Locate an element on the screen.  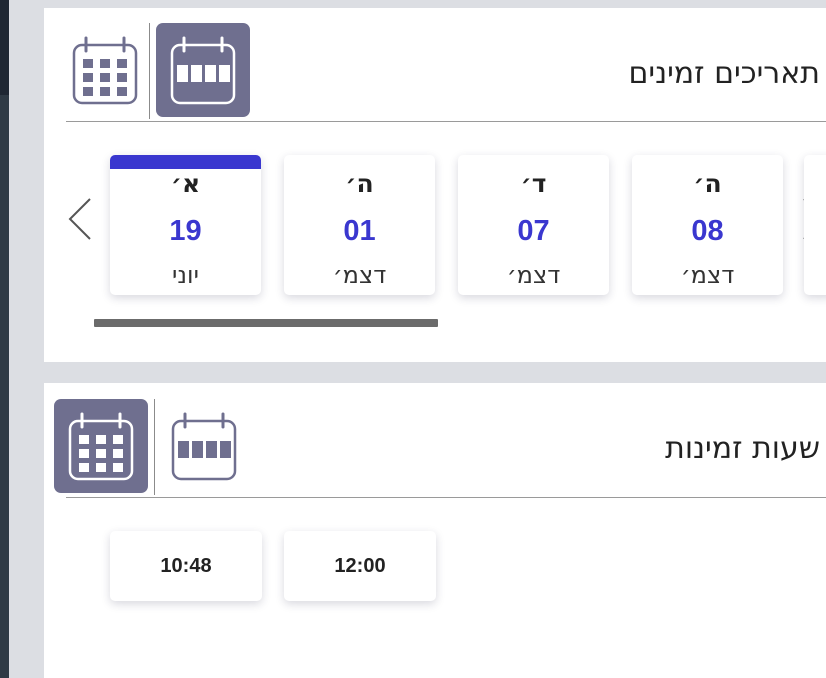
horizontal-scrollbar is located at coordinates (266, 323).